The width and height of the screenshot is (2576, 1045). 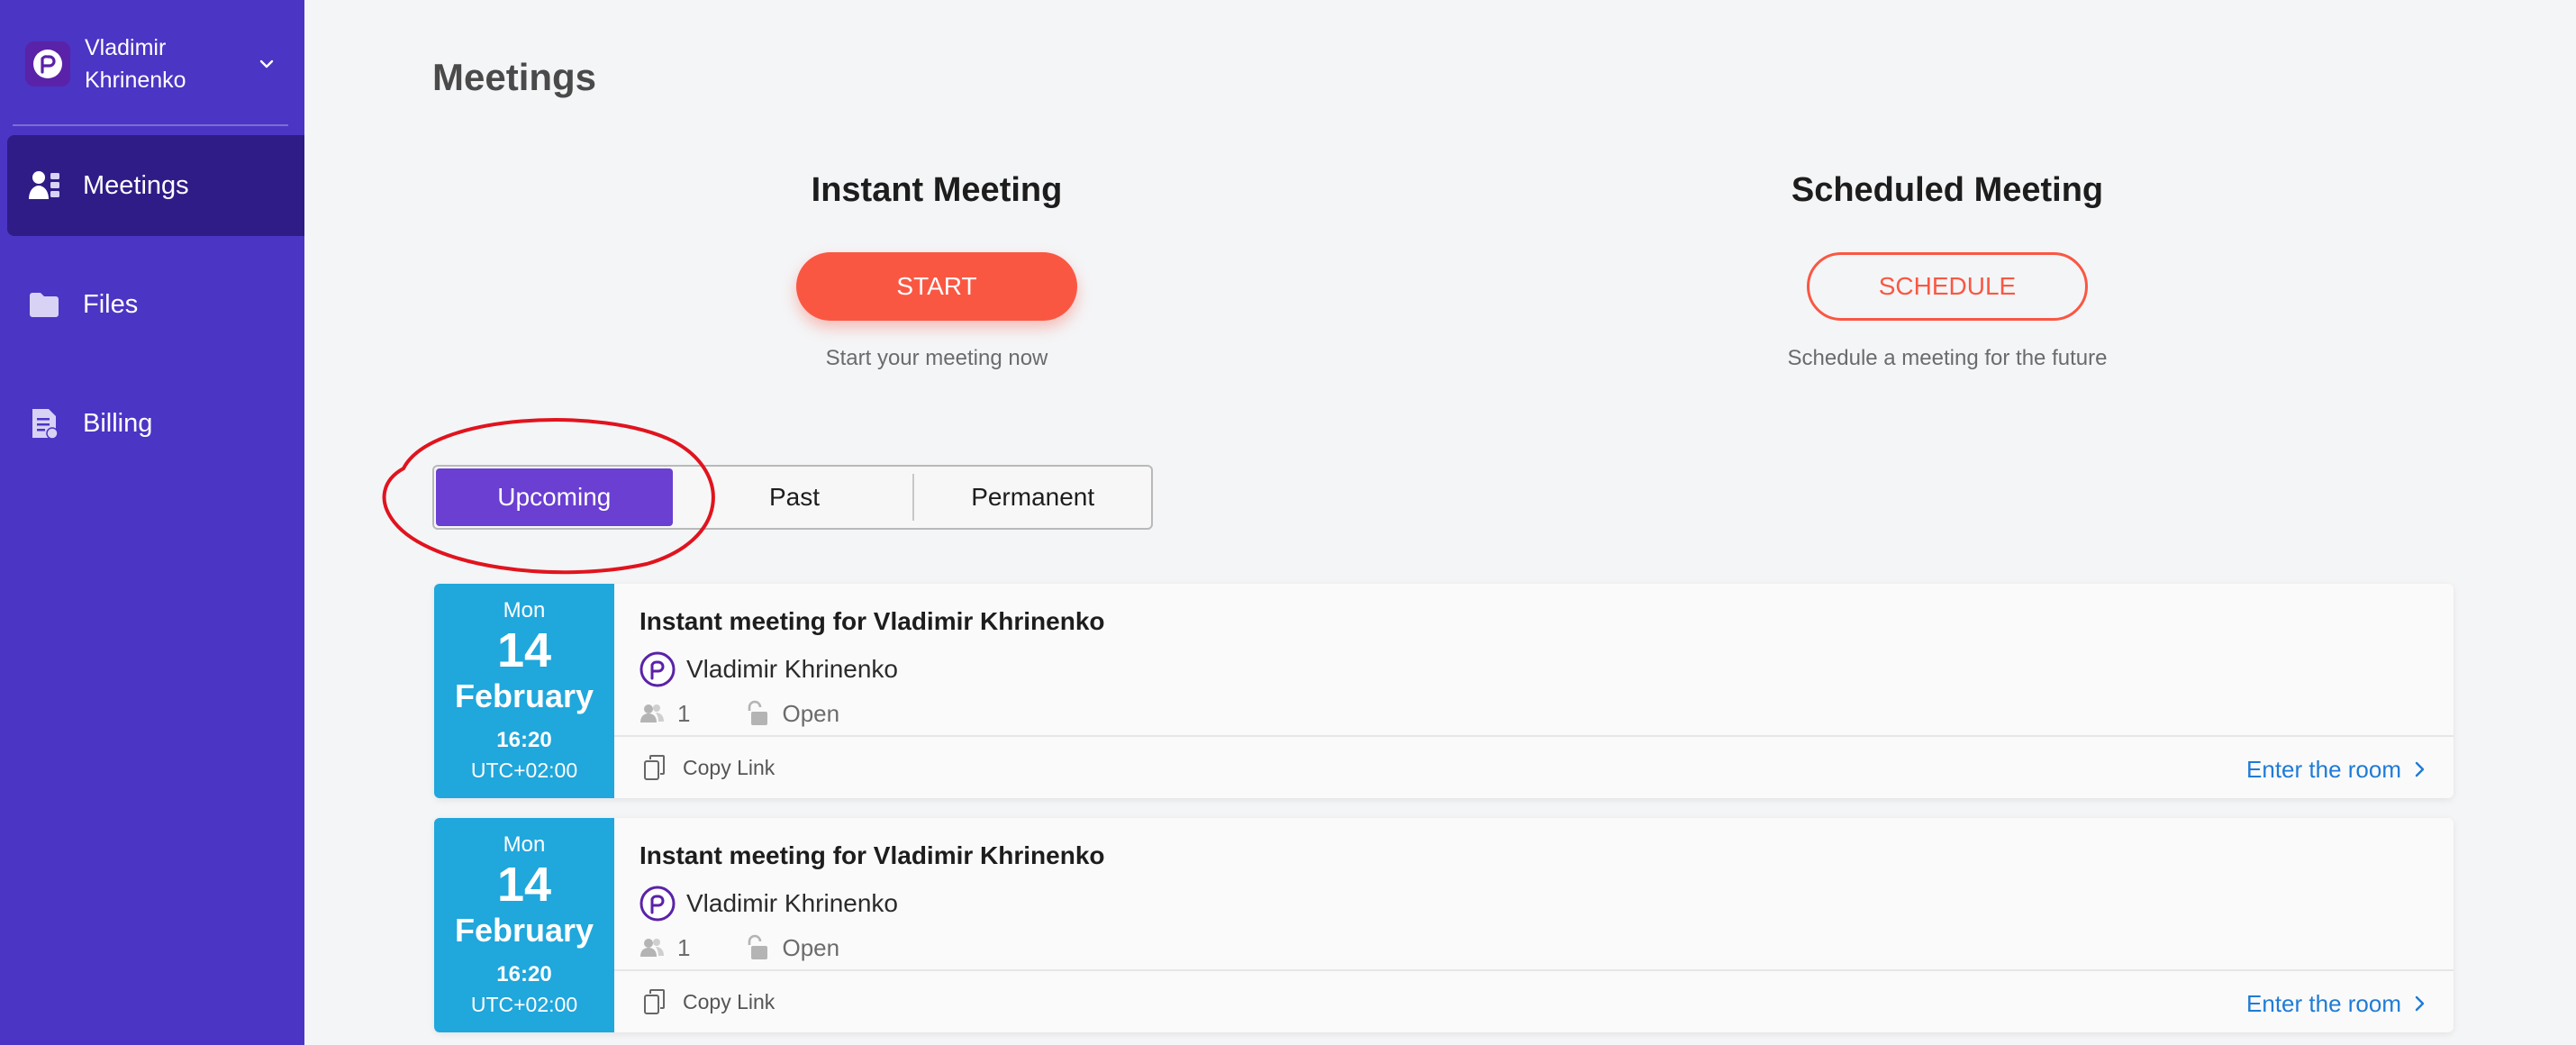 What do you see at coordinates (936, 358) in the screenshot?
I see `instant-meeting-subtitle: Start your meeting now` at bounding box center [936, 358].